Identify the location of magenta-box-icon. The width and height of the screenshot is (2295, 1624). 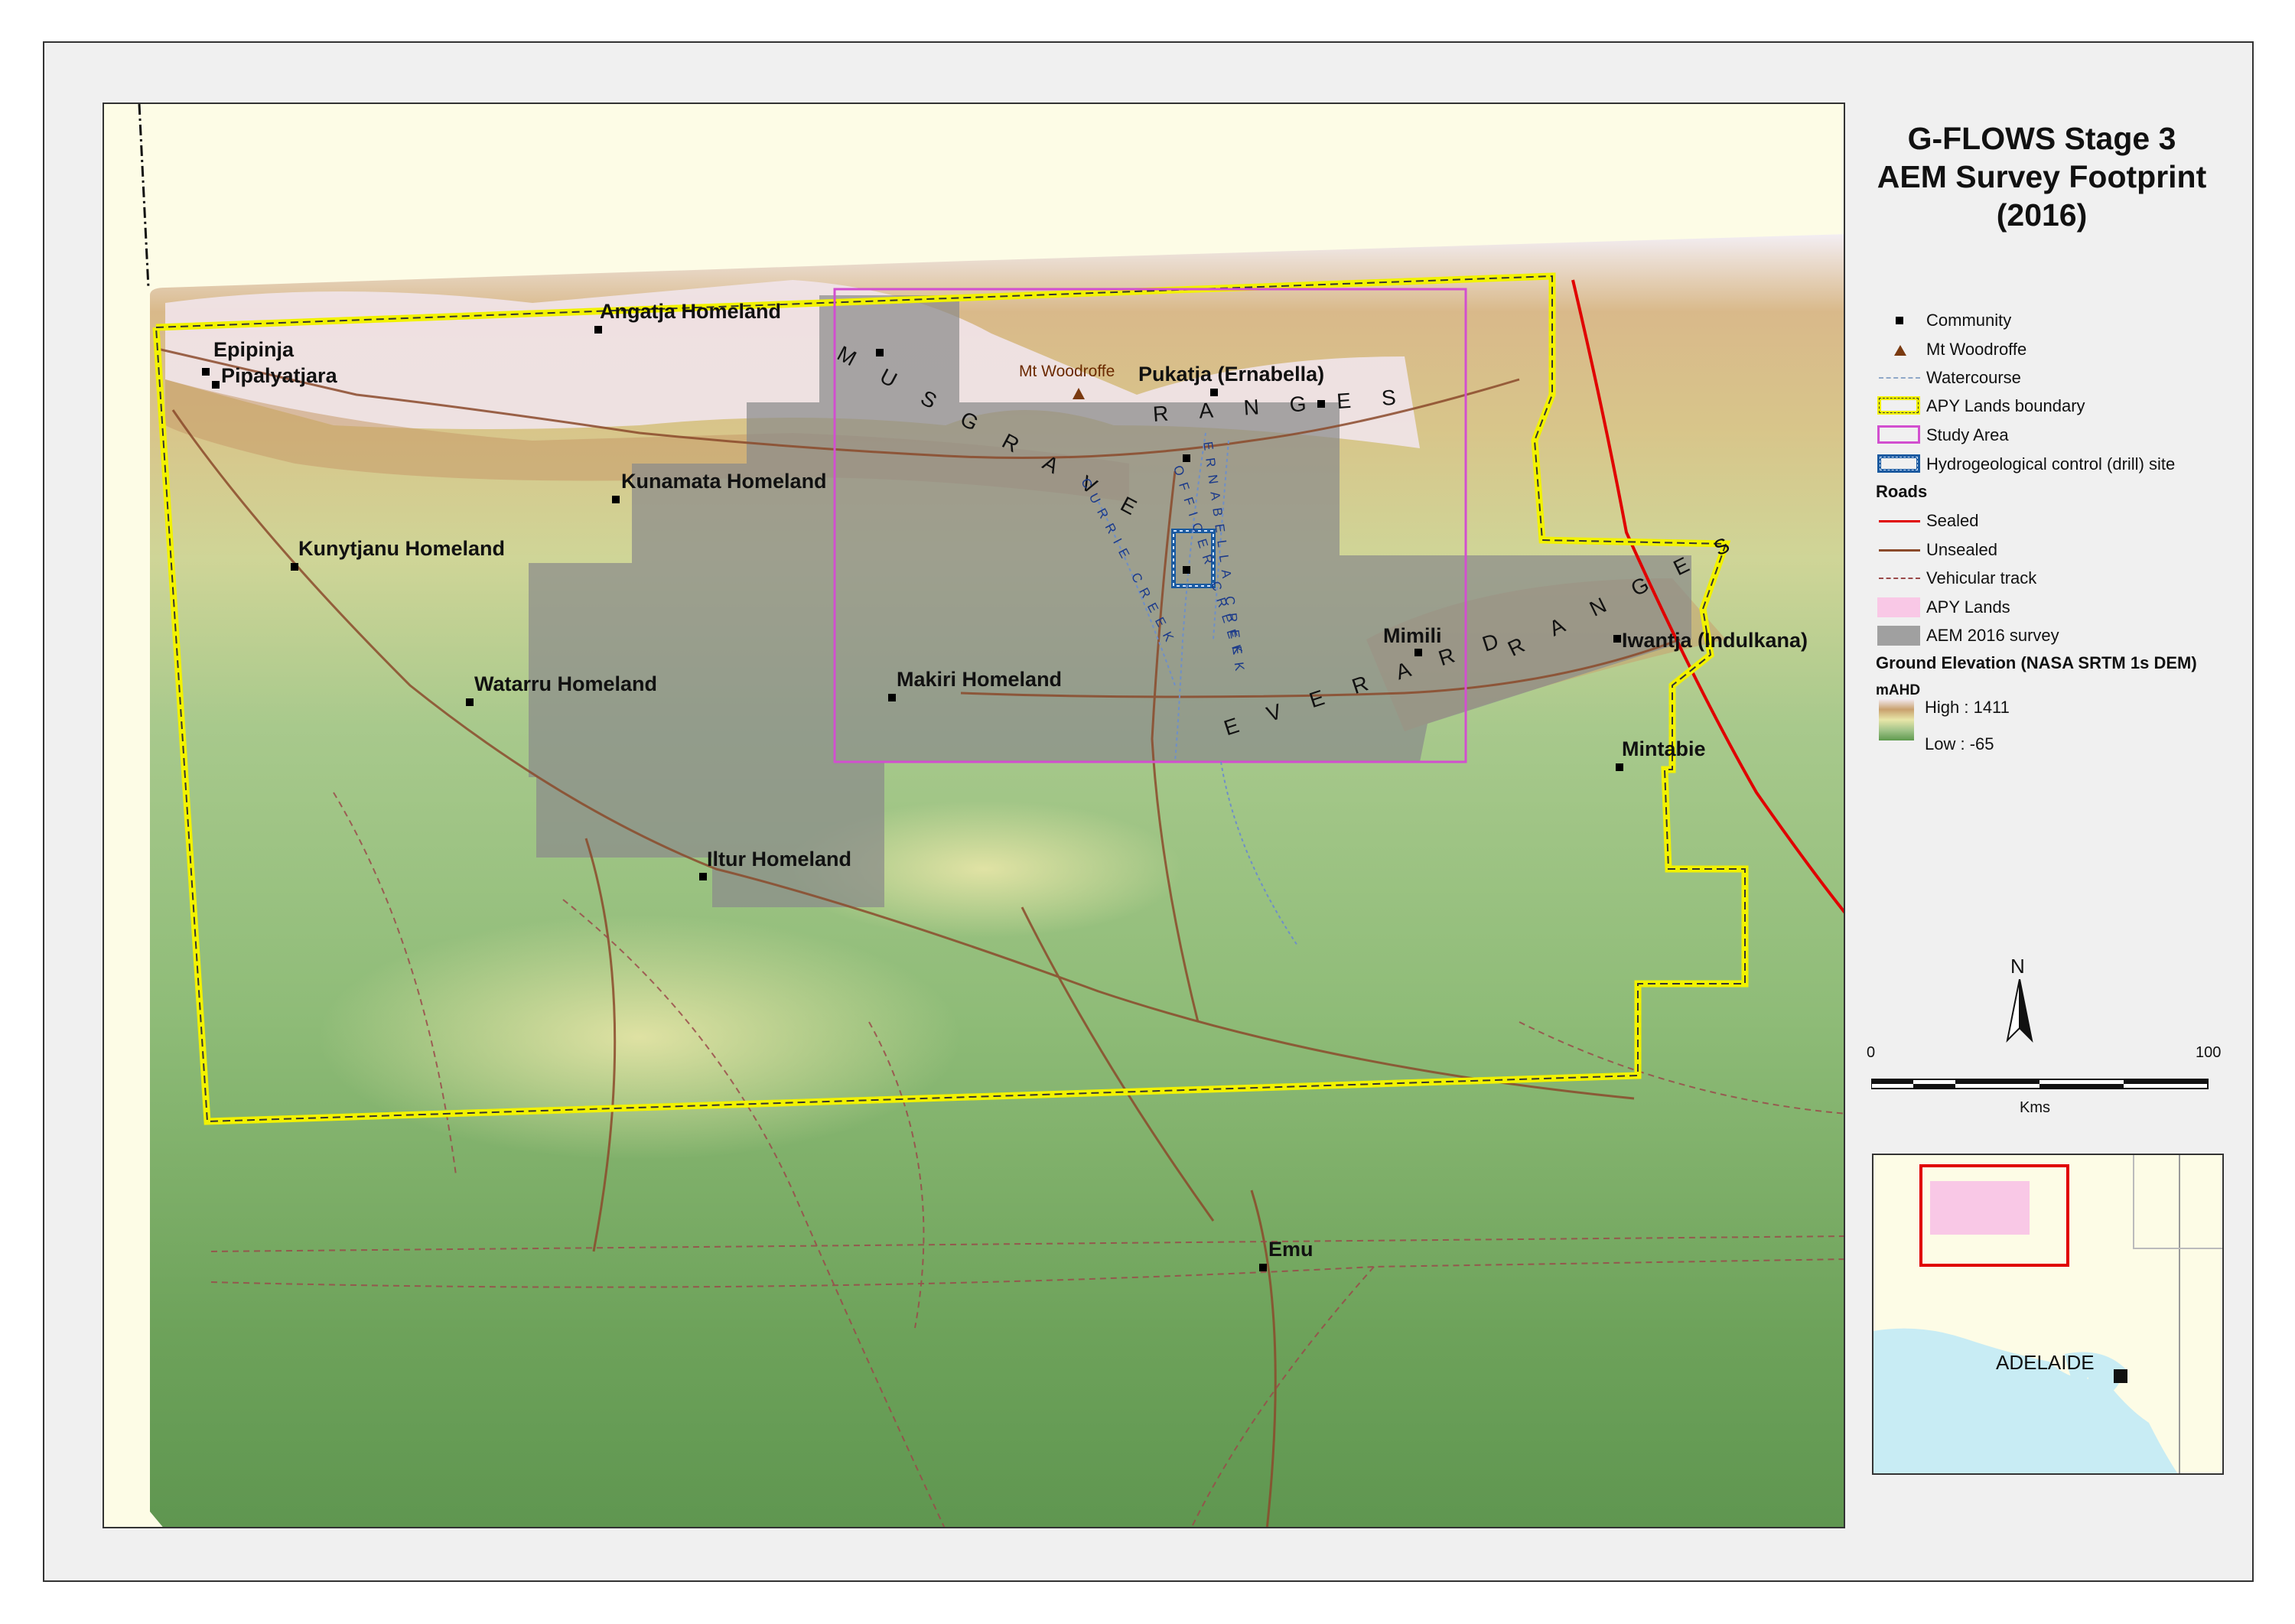
(1900, 435).